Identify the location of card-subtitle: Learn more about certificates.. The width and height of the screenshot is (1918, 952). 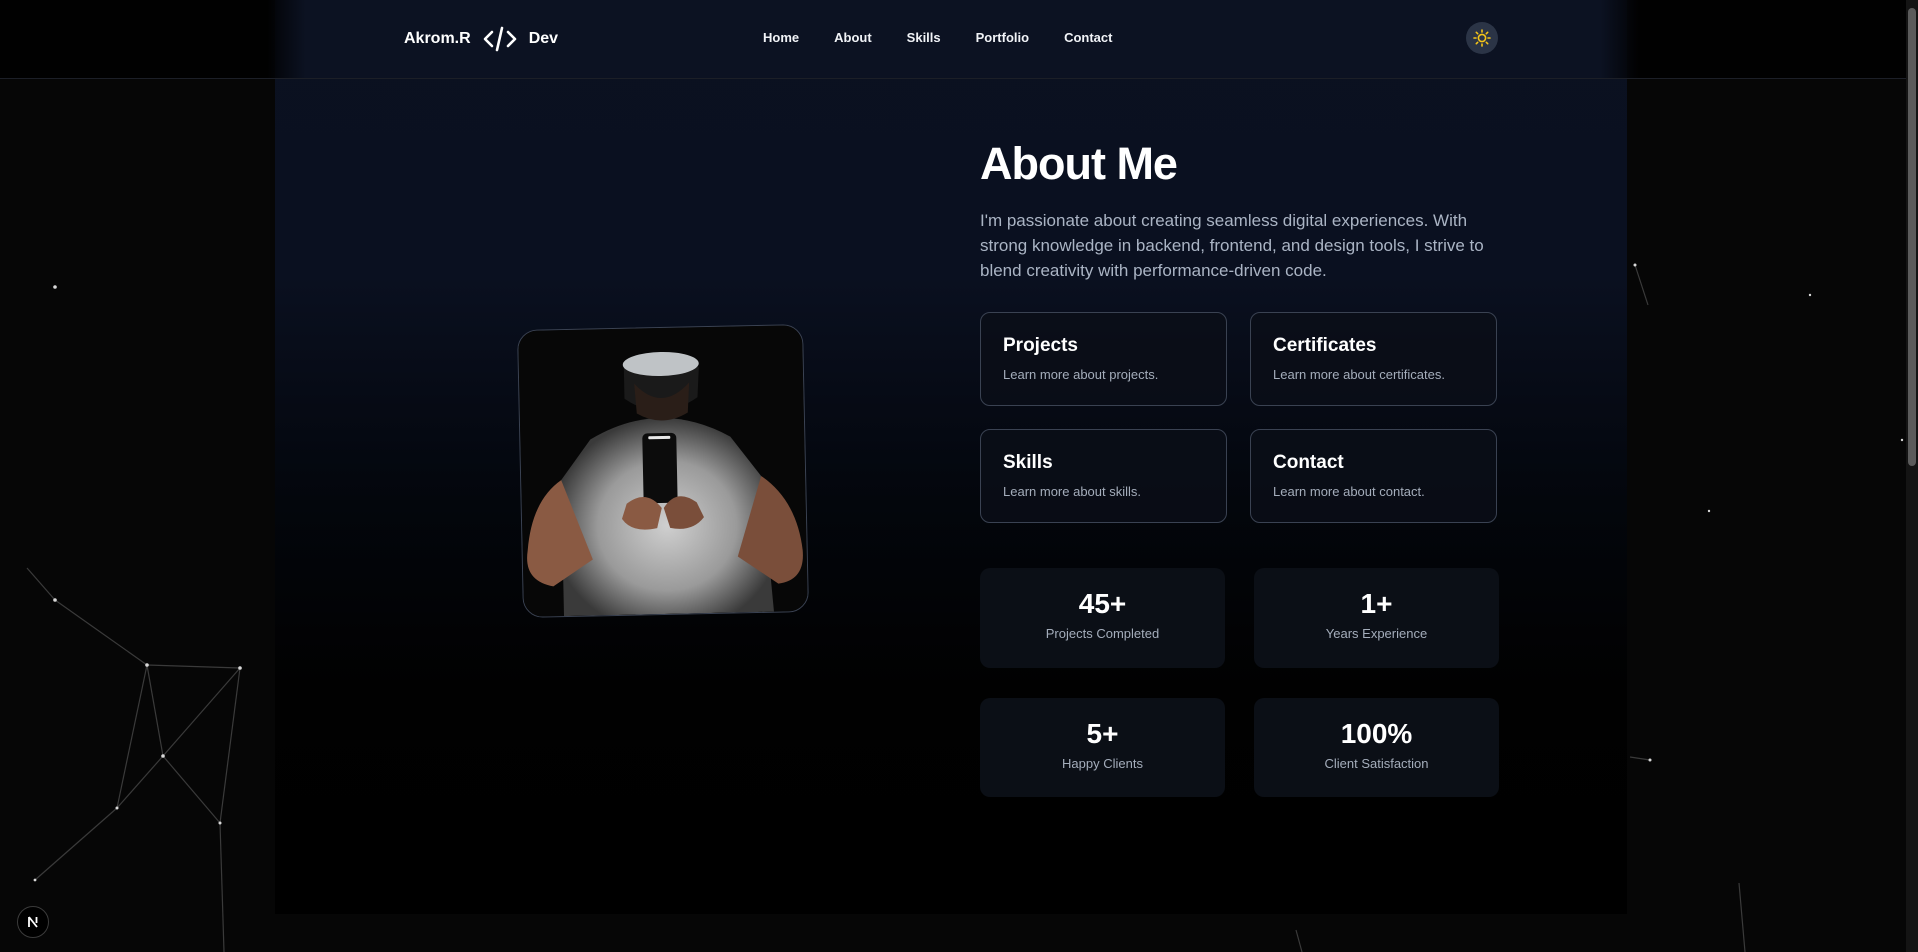
(1359, 374).